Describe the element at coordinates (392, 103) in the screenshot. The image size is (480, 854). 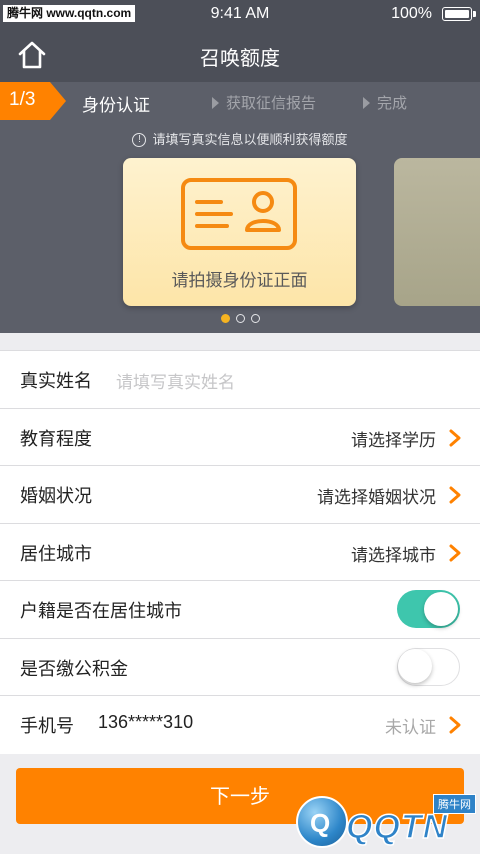
I see `step-next-done-label: 完成` at that location.